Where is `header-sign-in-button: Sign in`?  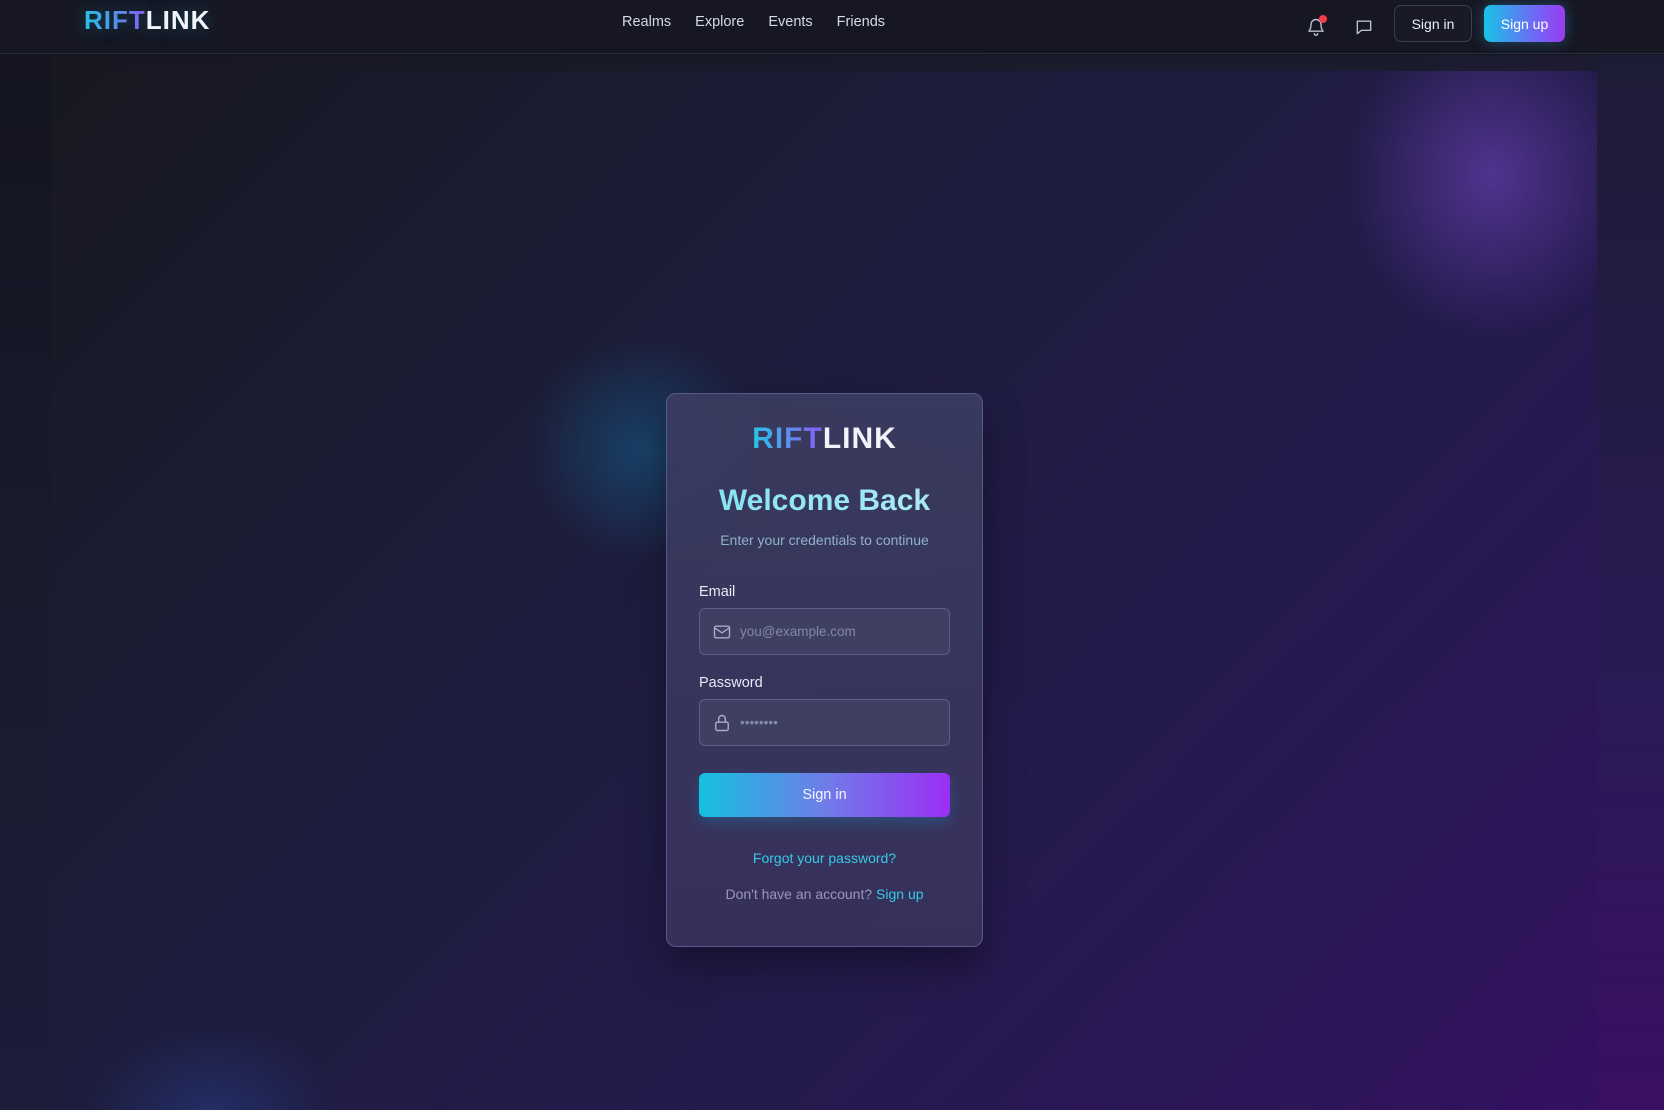 header-sign-in-button: Sign in is located at coordinates (1433, 23).